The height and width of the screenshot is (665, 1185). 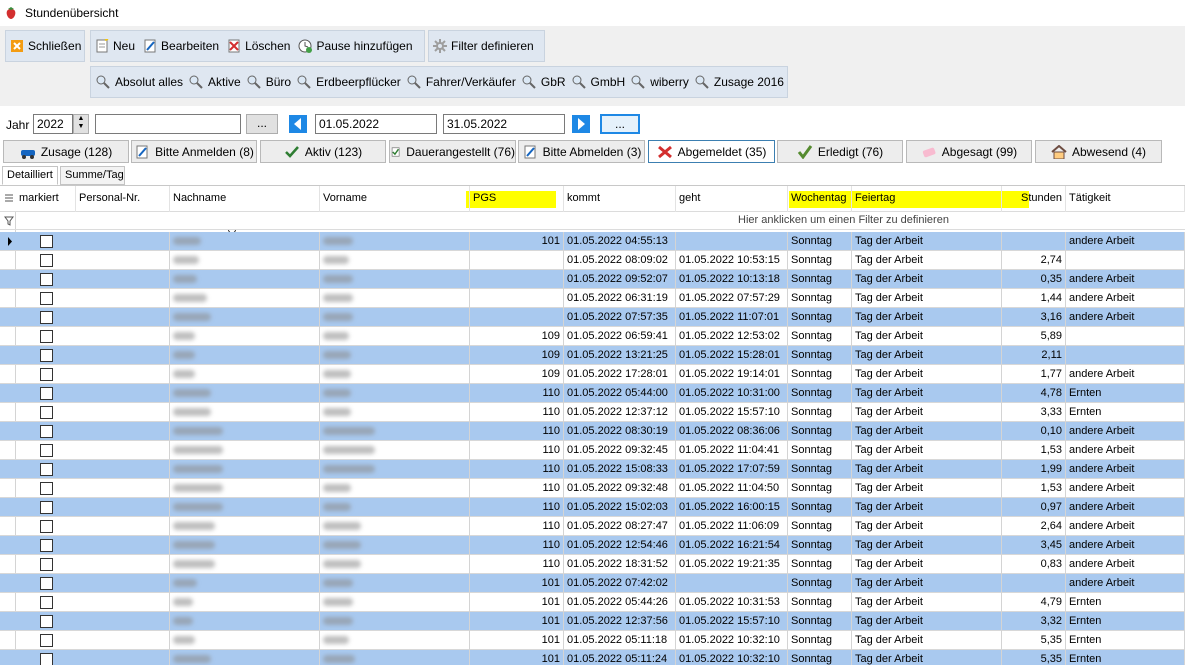 I want to click on year-input: 2022, so click(x=53, y=124).